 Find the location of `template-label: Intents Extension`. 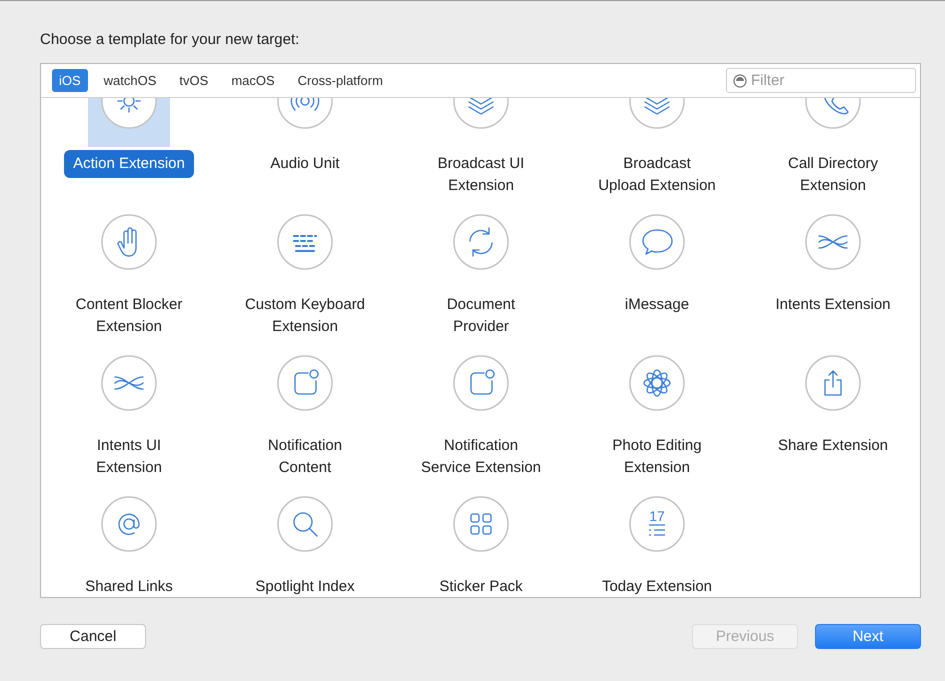

template-label: Intents Extension is located at coordinates (833, 305).